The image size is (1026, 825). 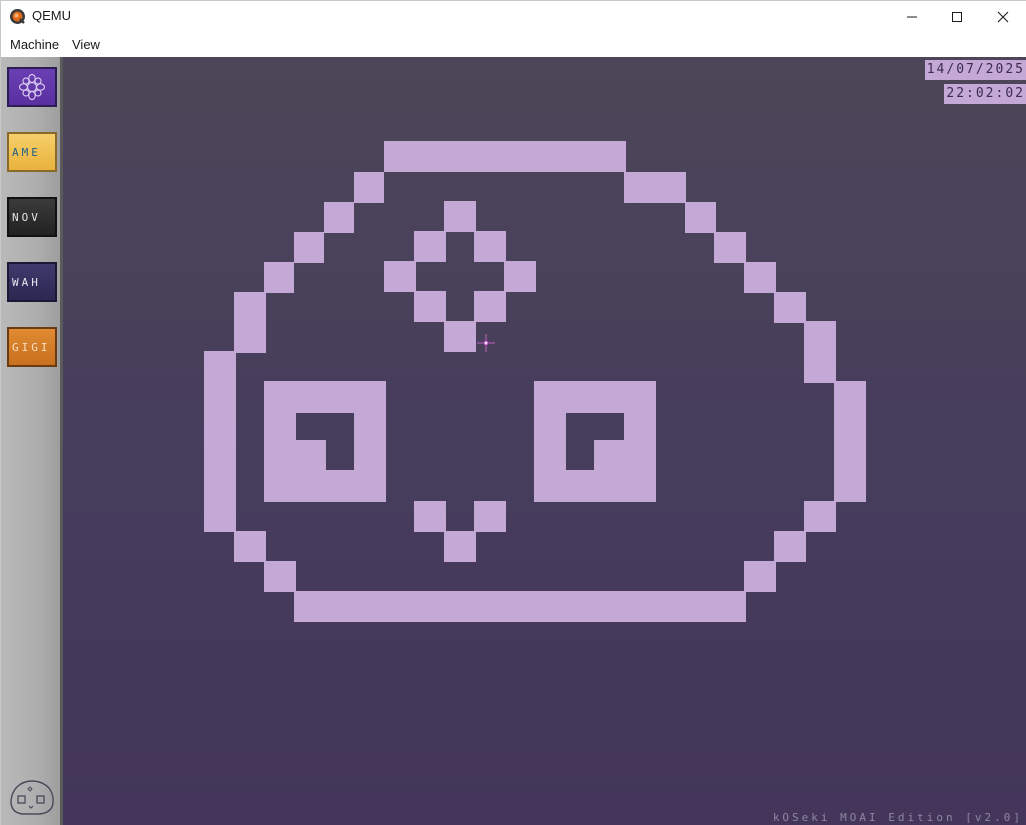 I want to click on close-icon, so click(x=1003, y=16).